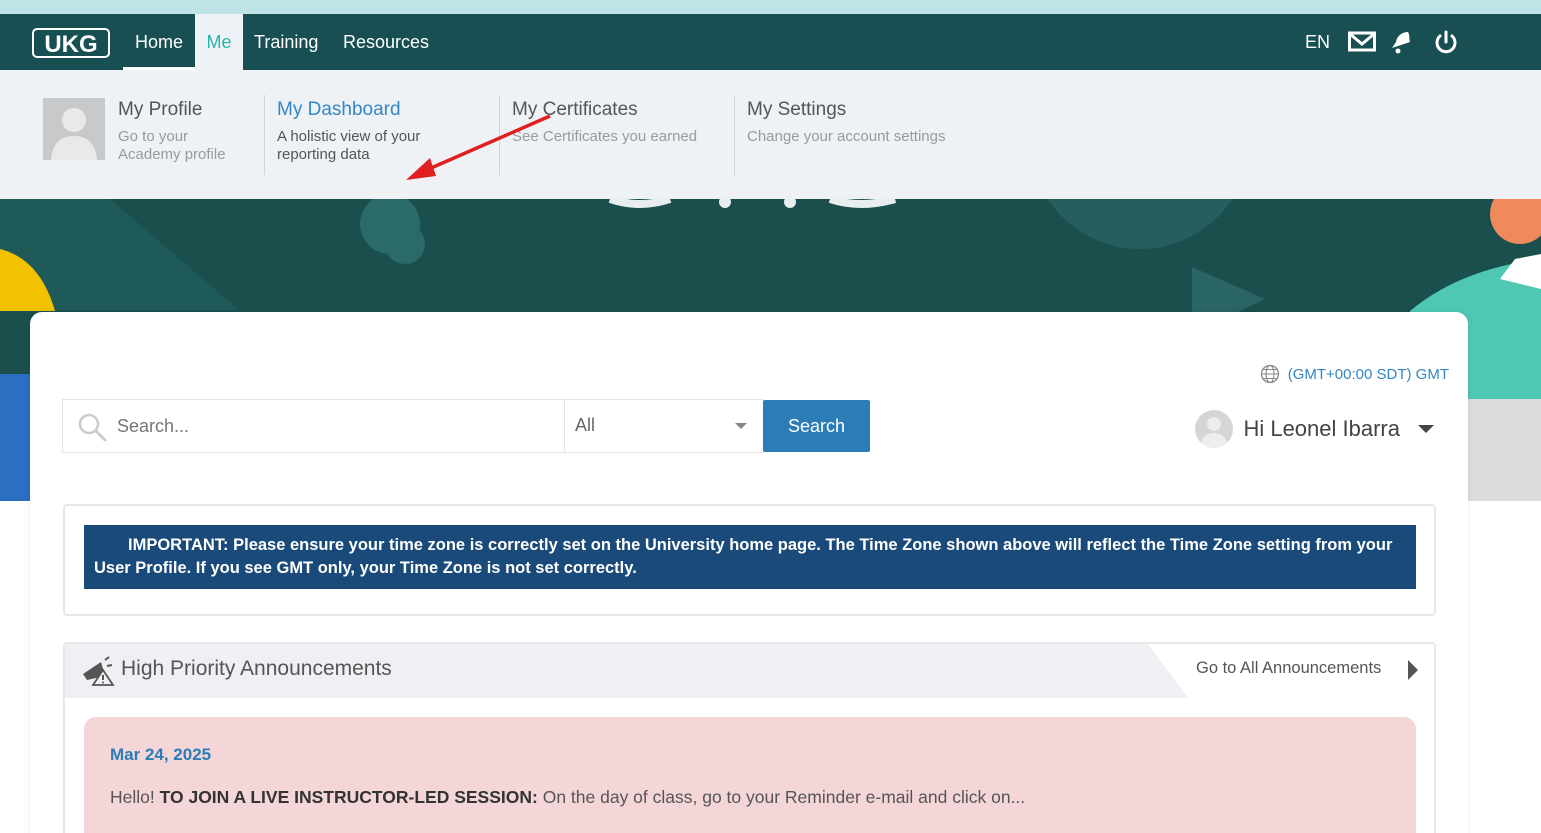  I want to click on desc-line: Academy profile, so click(172, 154).